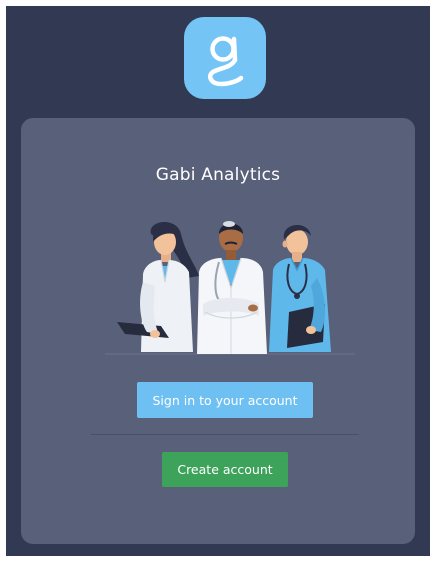  What do you see at coordinates (226, 61) in the screenshot?
I see `gabi-g-logo-icon` at bounding box center [226, 61].